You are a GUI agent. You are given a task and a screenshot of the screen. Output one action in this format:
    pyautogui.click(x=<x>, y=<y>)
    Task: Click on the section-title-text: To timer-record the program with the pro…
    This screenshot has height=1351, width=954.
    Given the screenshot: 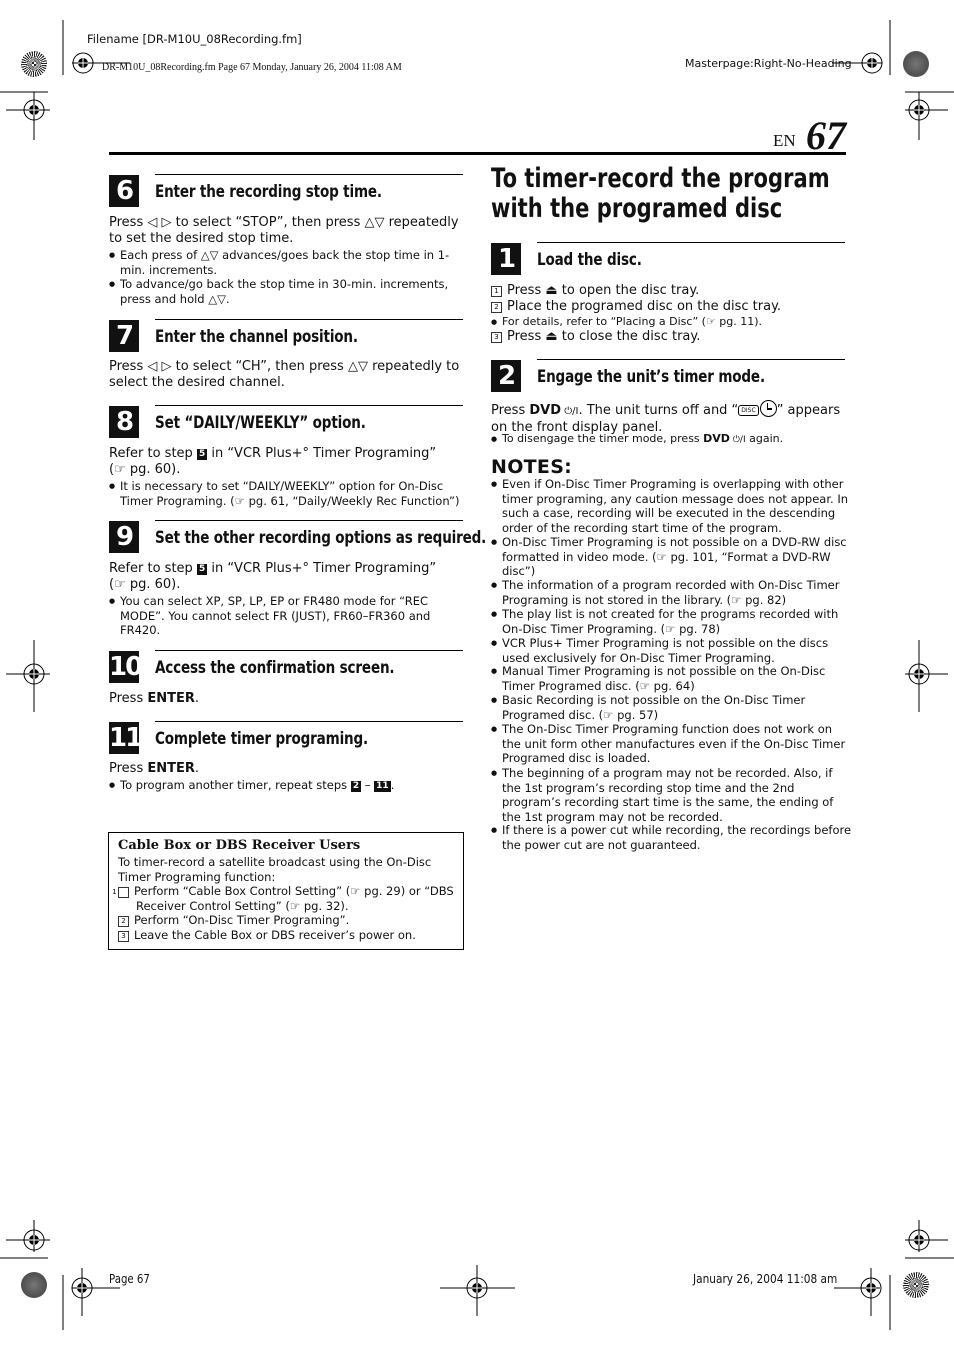 What is the action you would take?
    pyautogui.click(x=660, y=193)
    